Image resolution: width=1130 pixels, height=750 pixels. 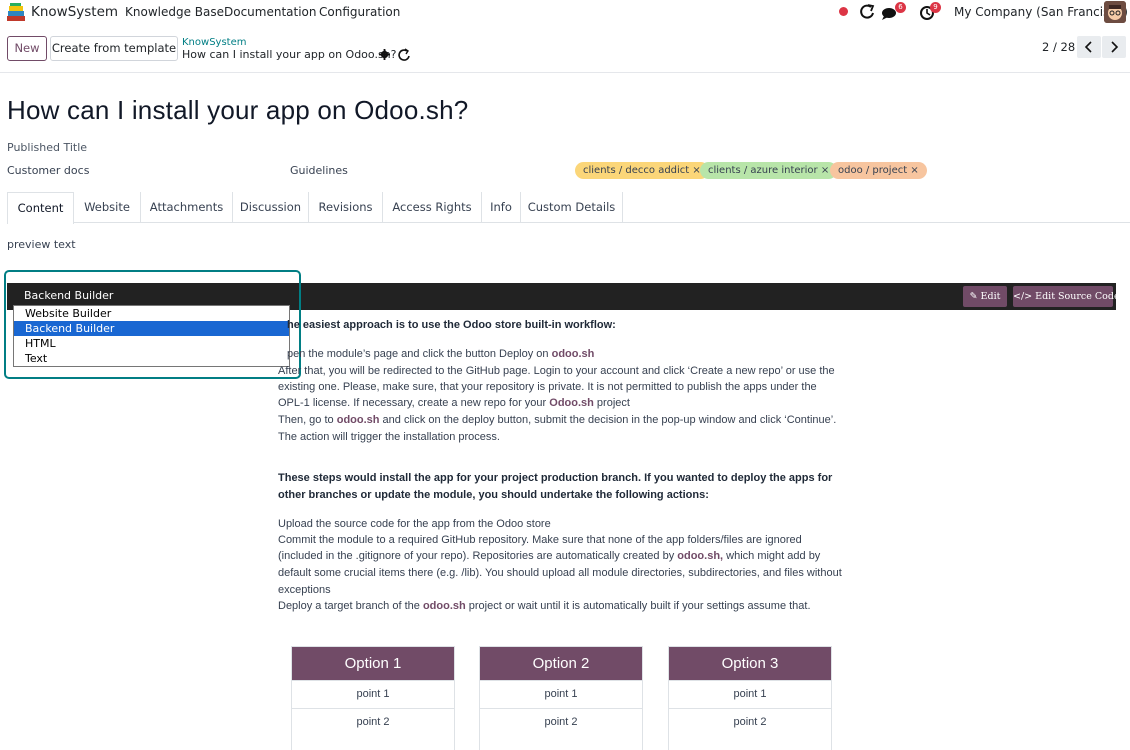 What do you see at coordinates (561, 663) in the screenshot?
I see `option-card-title: Option 2` at bounding box center [561, 663].